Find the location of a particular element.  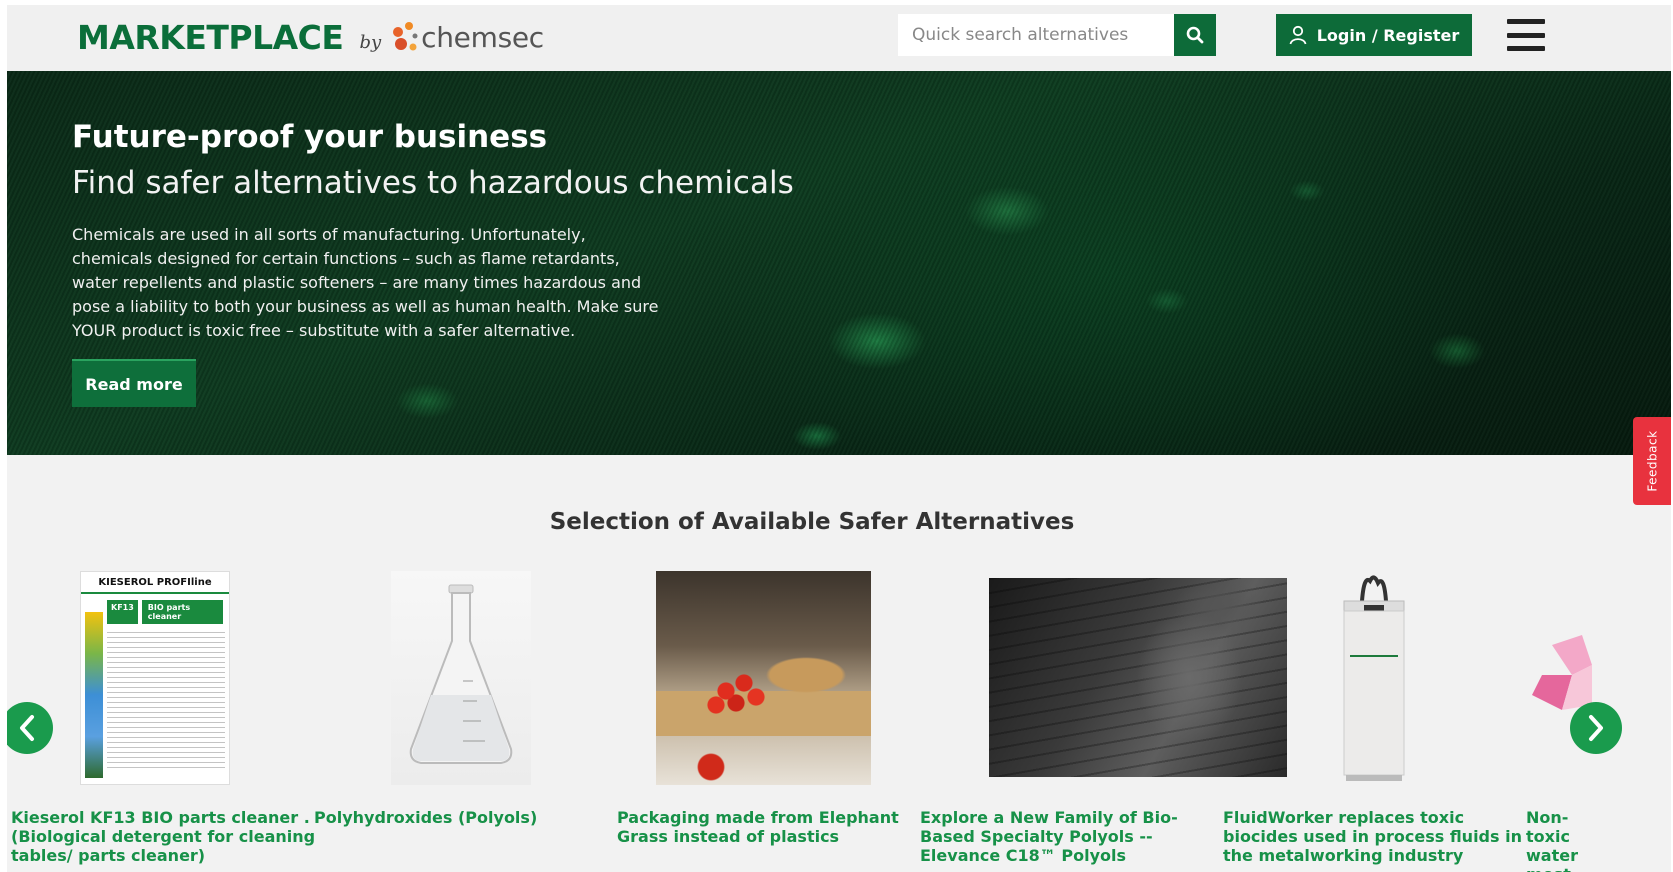

logo-chemsec-text: chemsec is located at coordinates (482, 37).